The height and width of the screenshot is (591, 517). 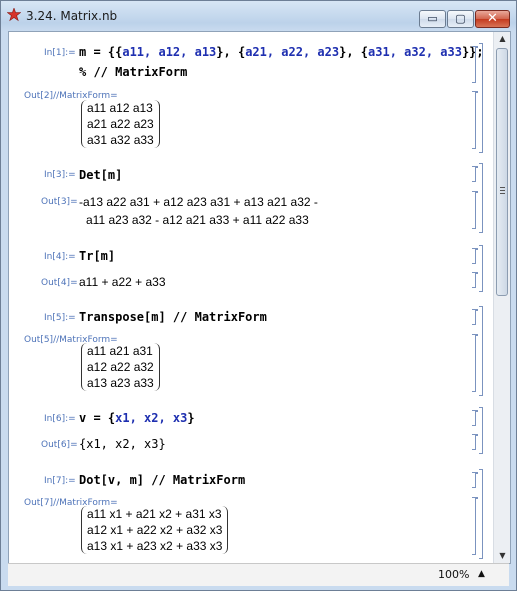 I want to click on in-label-1: In[1]:=, so click(x=60, y=53).